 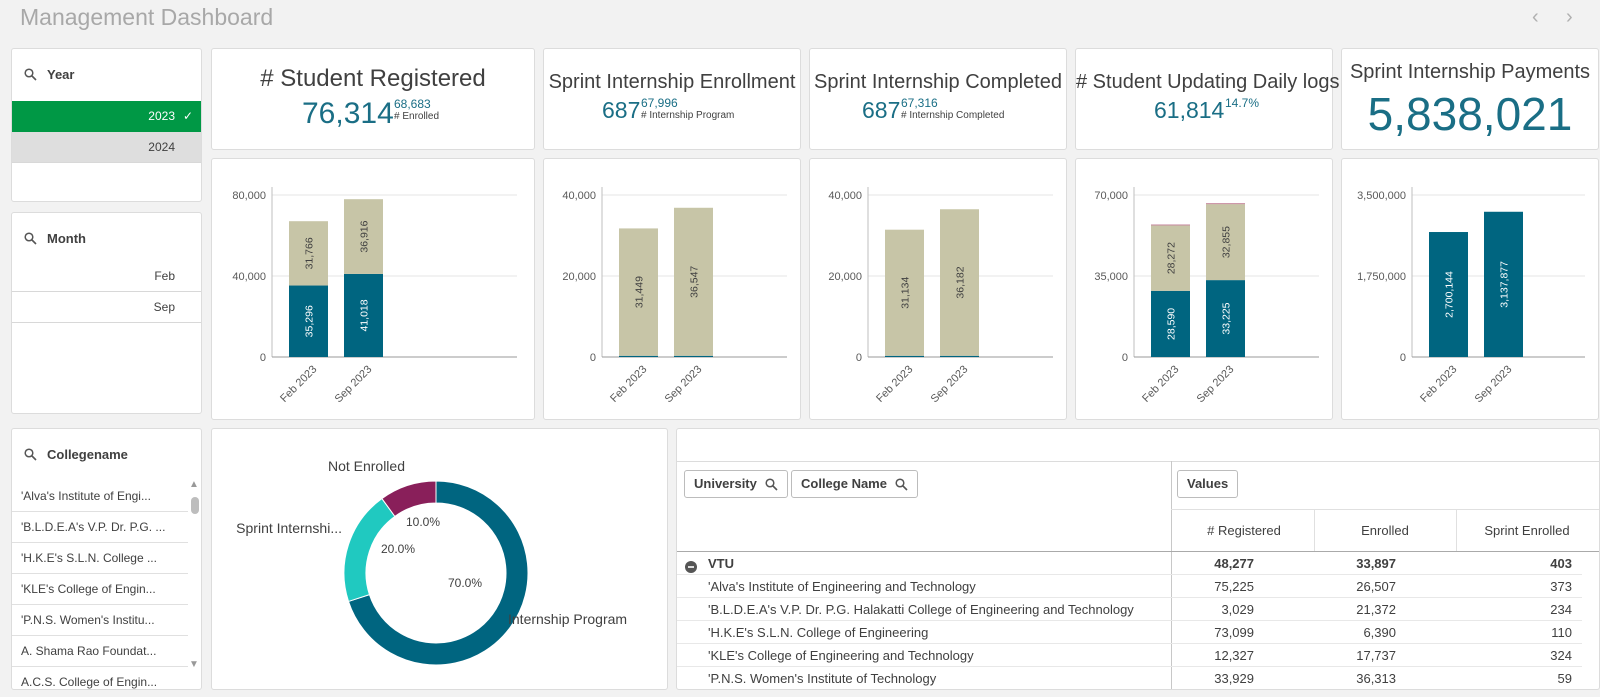 What do you see at coordinates (147, 17) in the screenshot?
I see `page-title: Management Dashboard` at bounding box center [147, 17].